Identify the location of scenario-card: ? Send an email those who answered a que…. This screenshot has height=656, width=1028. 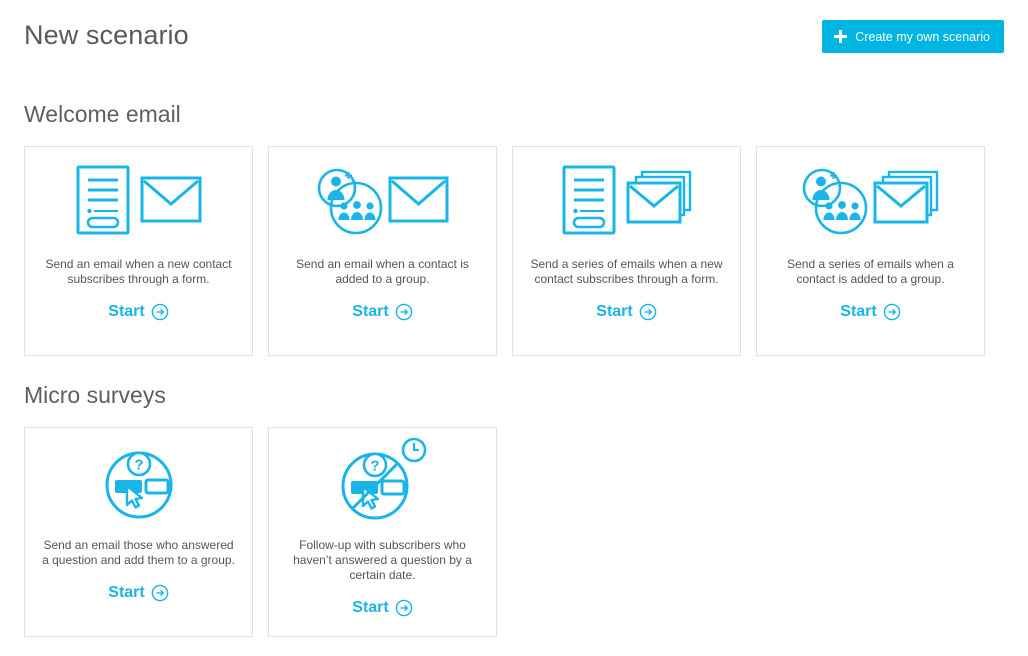
(138, 532).